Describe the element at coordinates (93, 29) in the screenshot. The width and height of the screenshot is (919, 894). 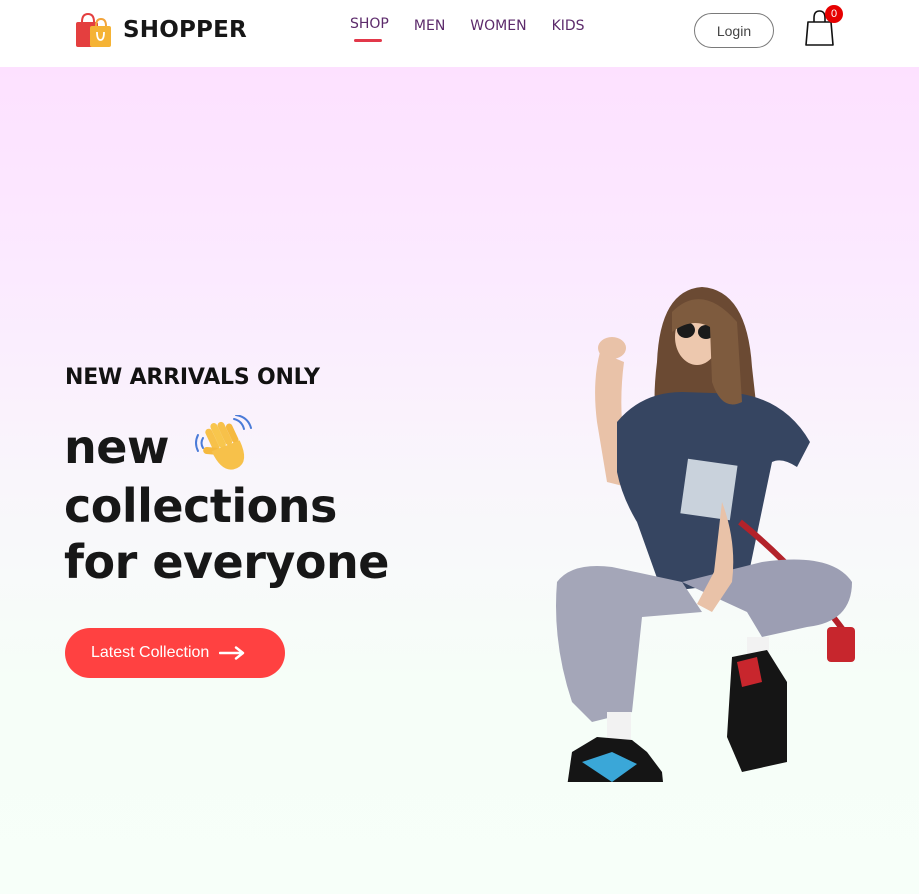
I see `shopping-bags-icon` at that location.